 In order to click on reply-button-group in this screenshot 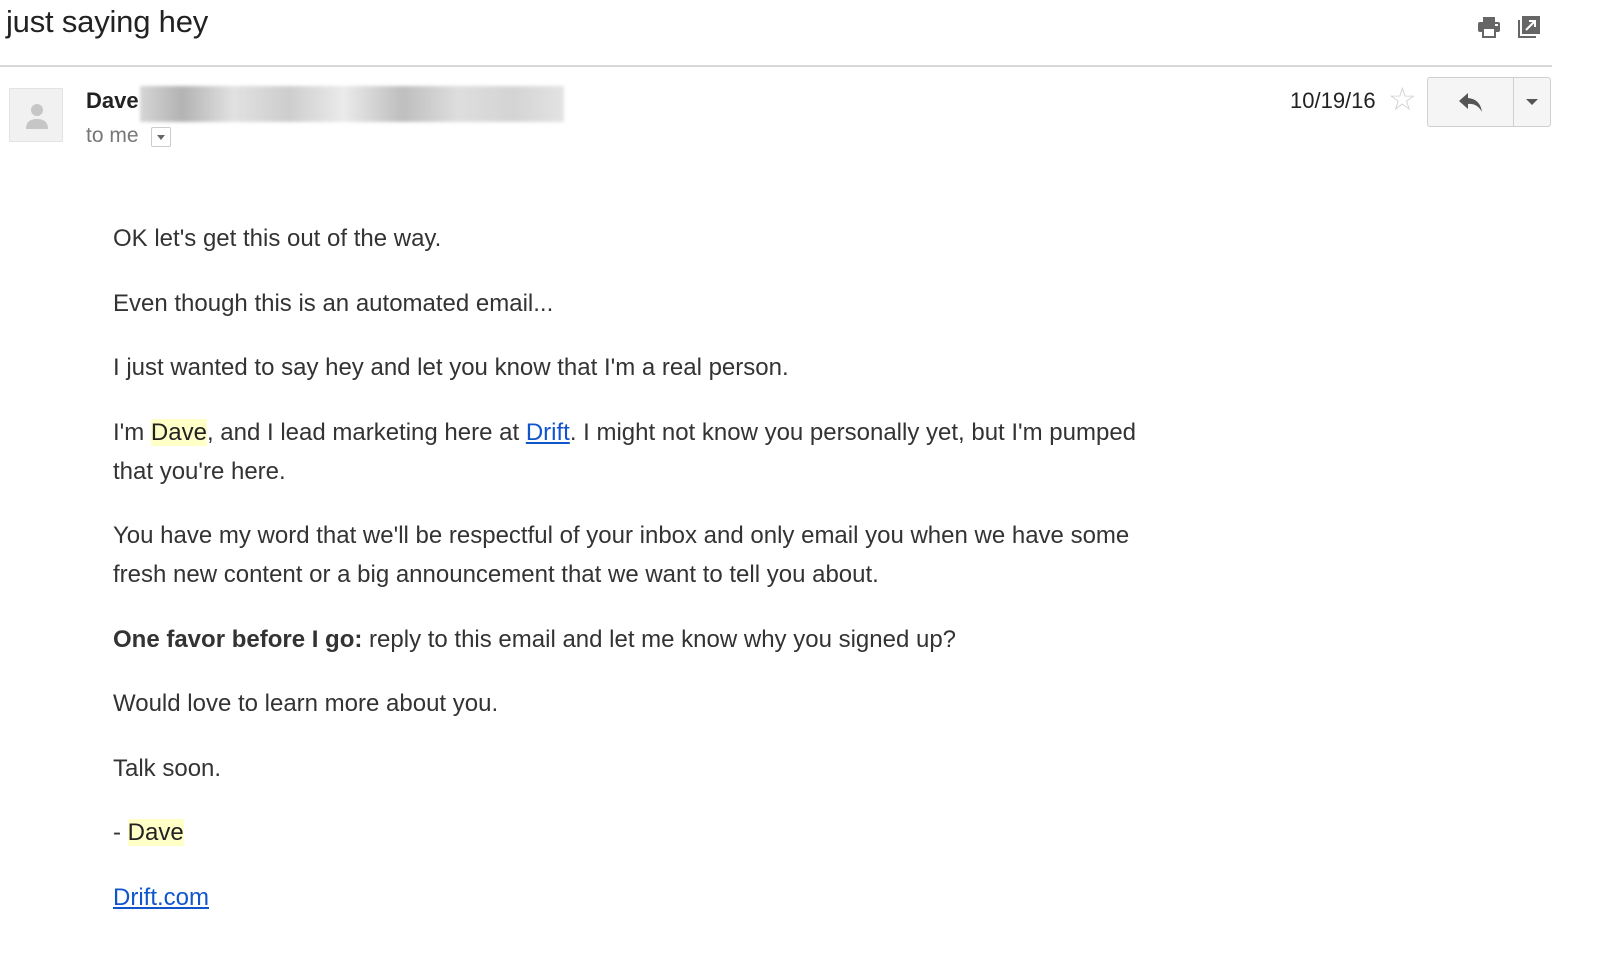, I will do `click(1489, 102)`.